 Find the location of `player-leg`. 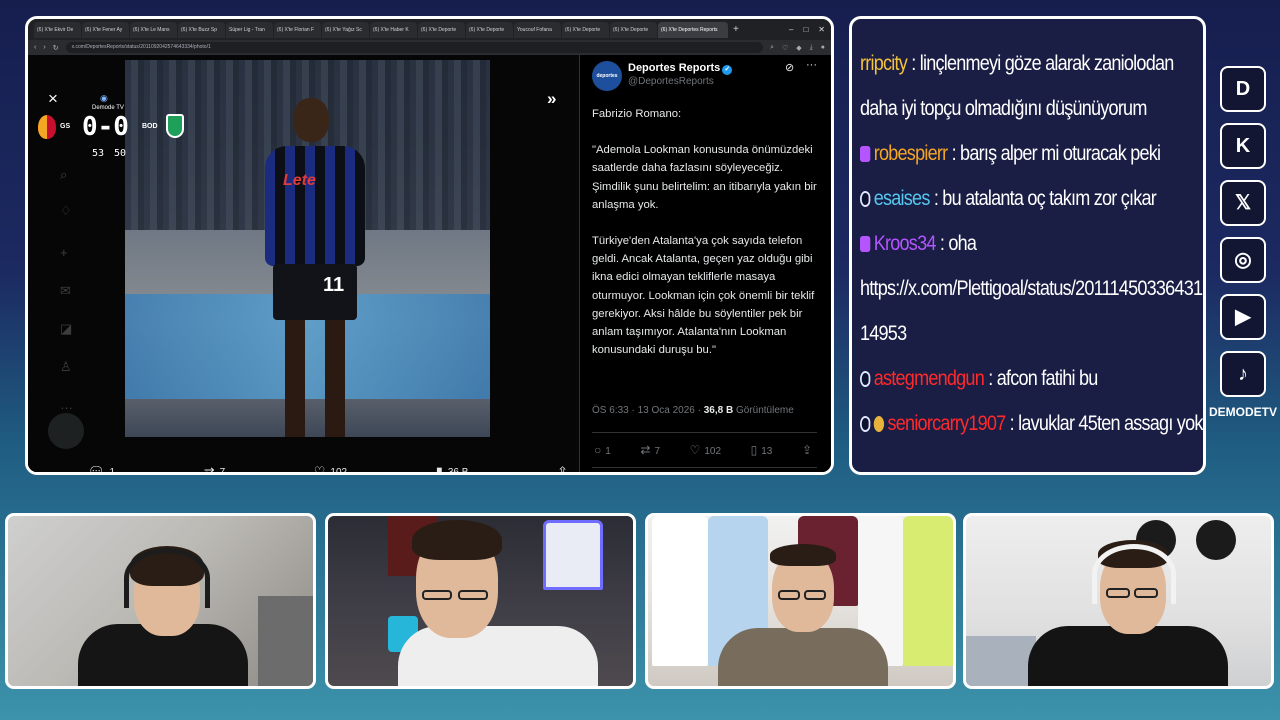

player-leg is located at coordinates (335, 378).